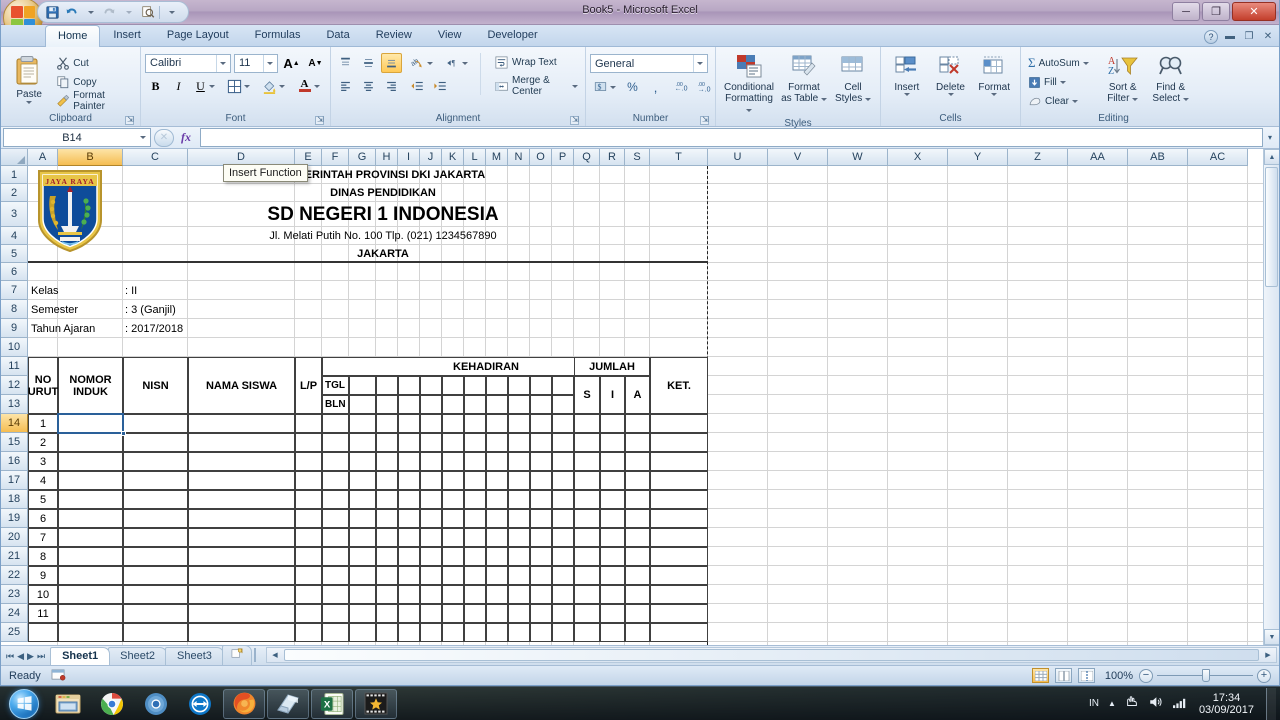  What do you see at coordinates (155, 537) in the screenshot?
I see `table-cell-C20` at bounding box center [155, 537].